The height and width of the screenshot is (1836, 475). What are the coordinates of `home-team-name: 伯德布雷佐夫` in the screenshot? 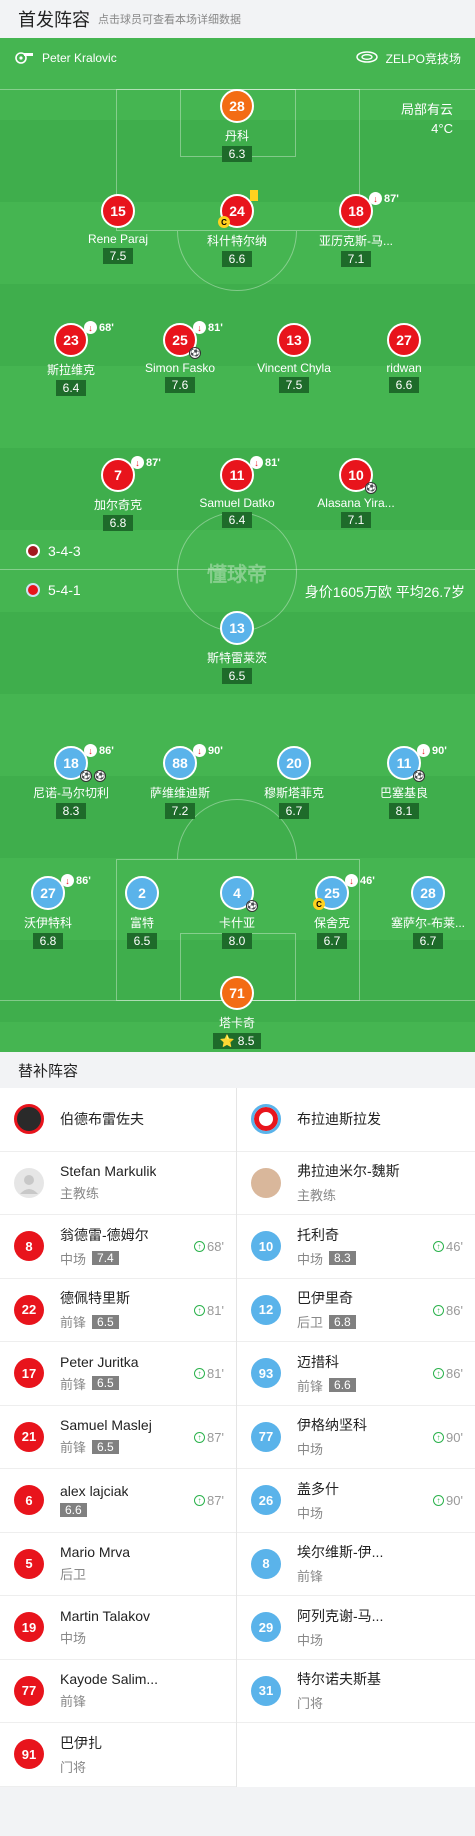 It's located at (102, 1119).